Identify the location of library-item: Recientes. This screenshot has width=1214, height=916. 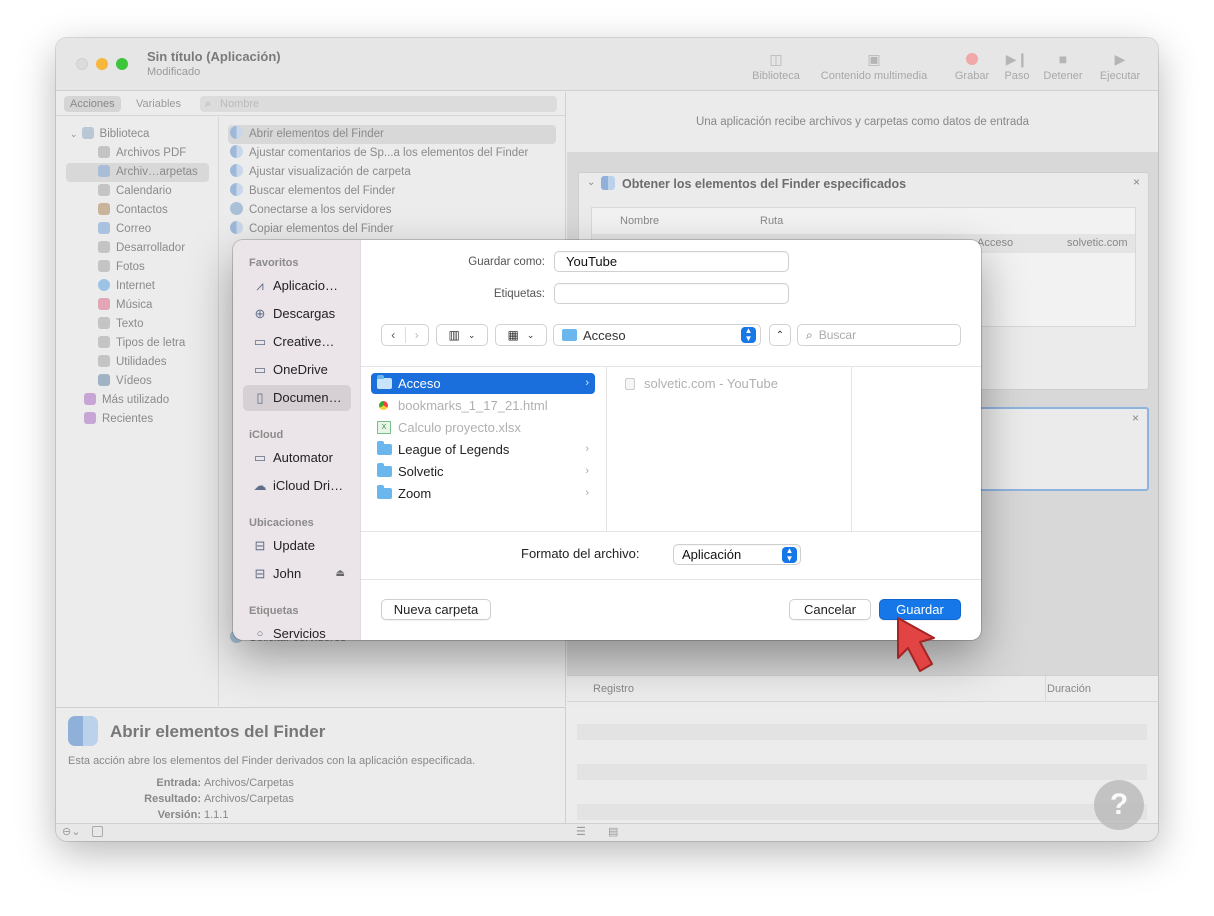
(118, 419).